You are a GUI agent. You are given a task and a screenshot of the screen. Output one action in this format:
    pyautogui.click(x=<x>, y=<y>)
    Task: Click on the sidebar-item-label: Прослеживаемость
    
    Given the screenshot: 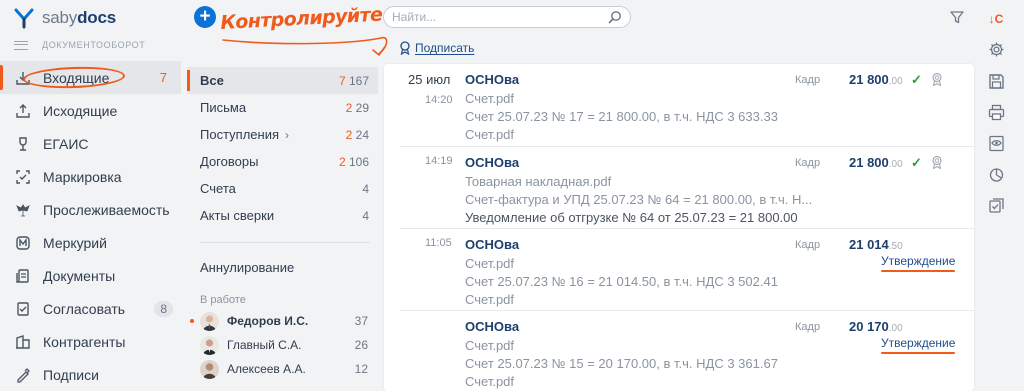 What is the action you would take?
    pyautogui.click(x=106, y=209)
    